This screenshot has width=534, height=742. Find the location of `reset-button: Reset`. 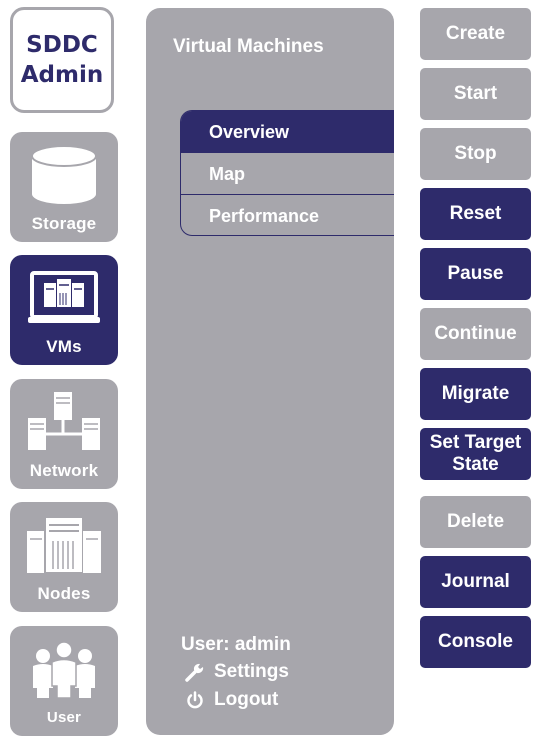

reset-button: Reset is located at coordinates (475, 214).